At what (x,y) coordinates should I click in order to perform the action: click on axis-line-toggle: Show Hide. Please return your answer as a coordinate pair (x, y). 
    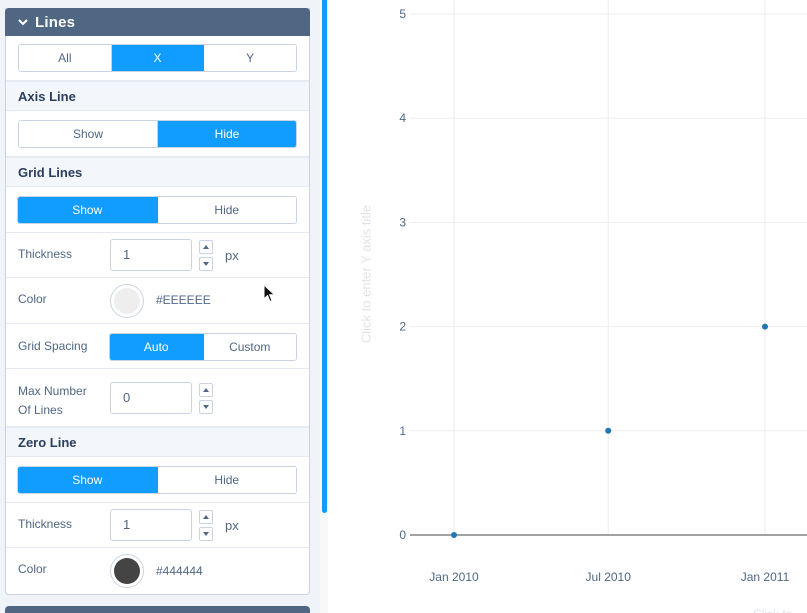
    Looking at the image, I should click on (157, 134).